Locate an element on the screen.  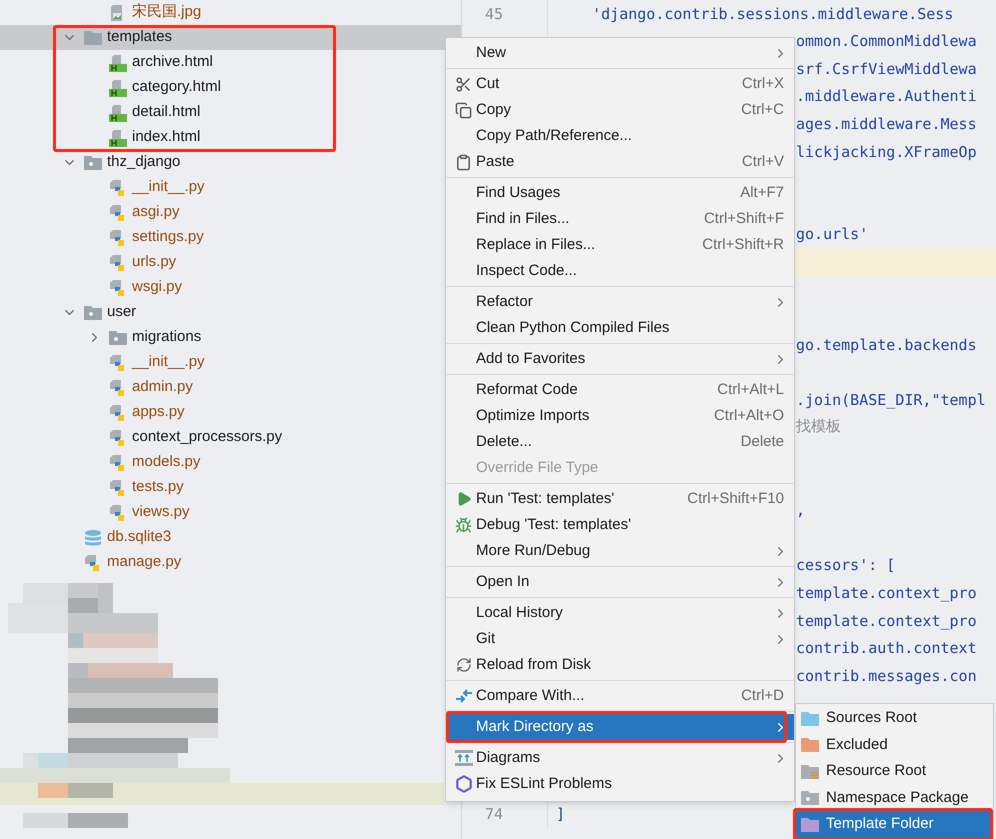
file-name: db.sqlite3 is located at coordinates (139, 537).